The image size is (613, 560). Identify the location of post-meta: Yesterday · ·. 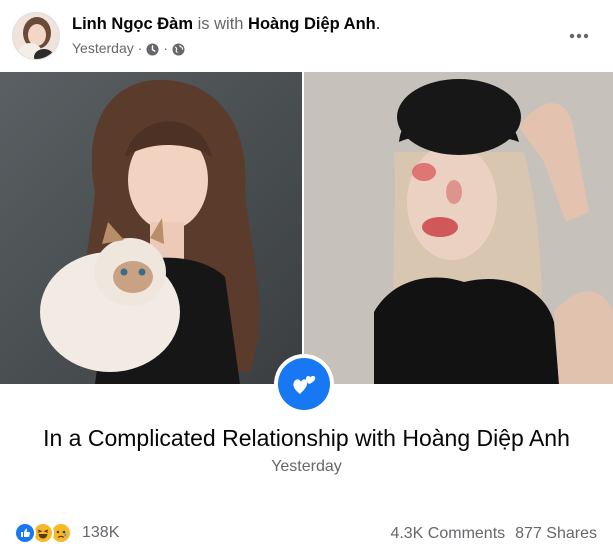
(128, 48).